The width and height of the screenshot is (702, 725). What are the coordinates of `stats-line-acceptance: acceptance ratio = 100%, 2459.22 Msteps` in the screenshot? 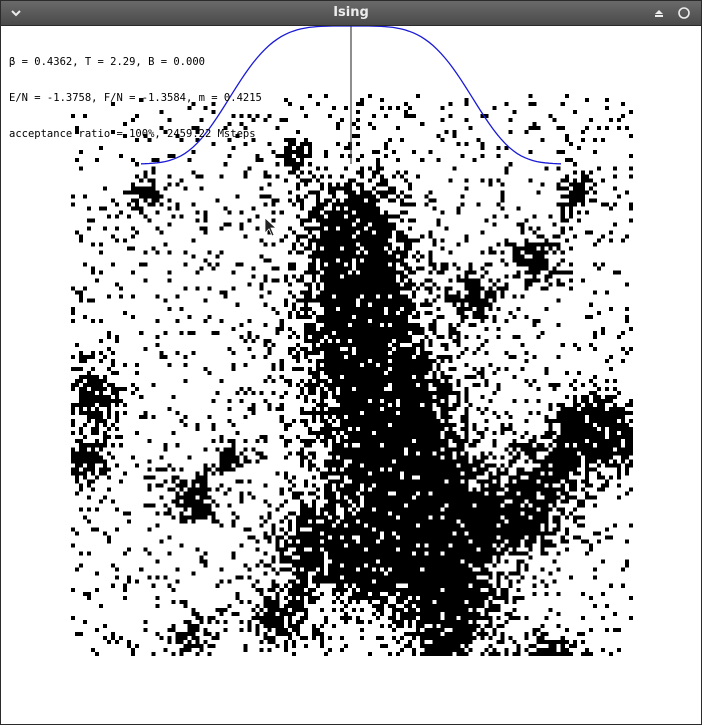 It's located at (132, 134).